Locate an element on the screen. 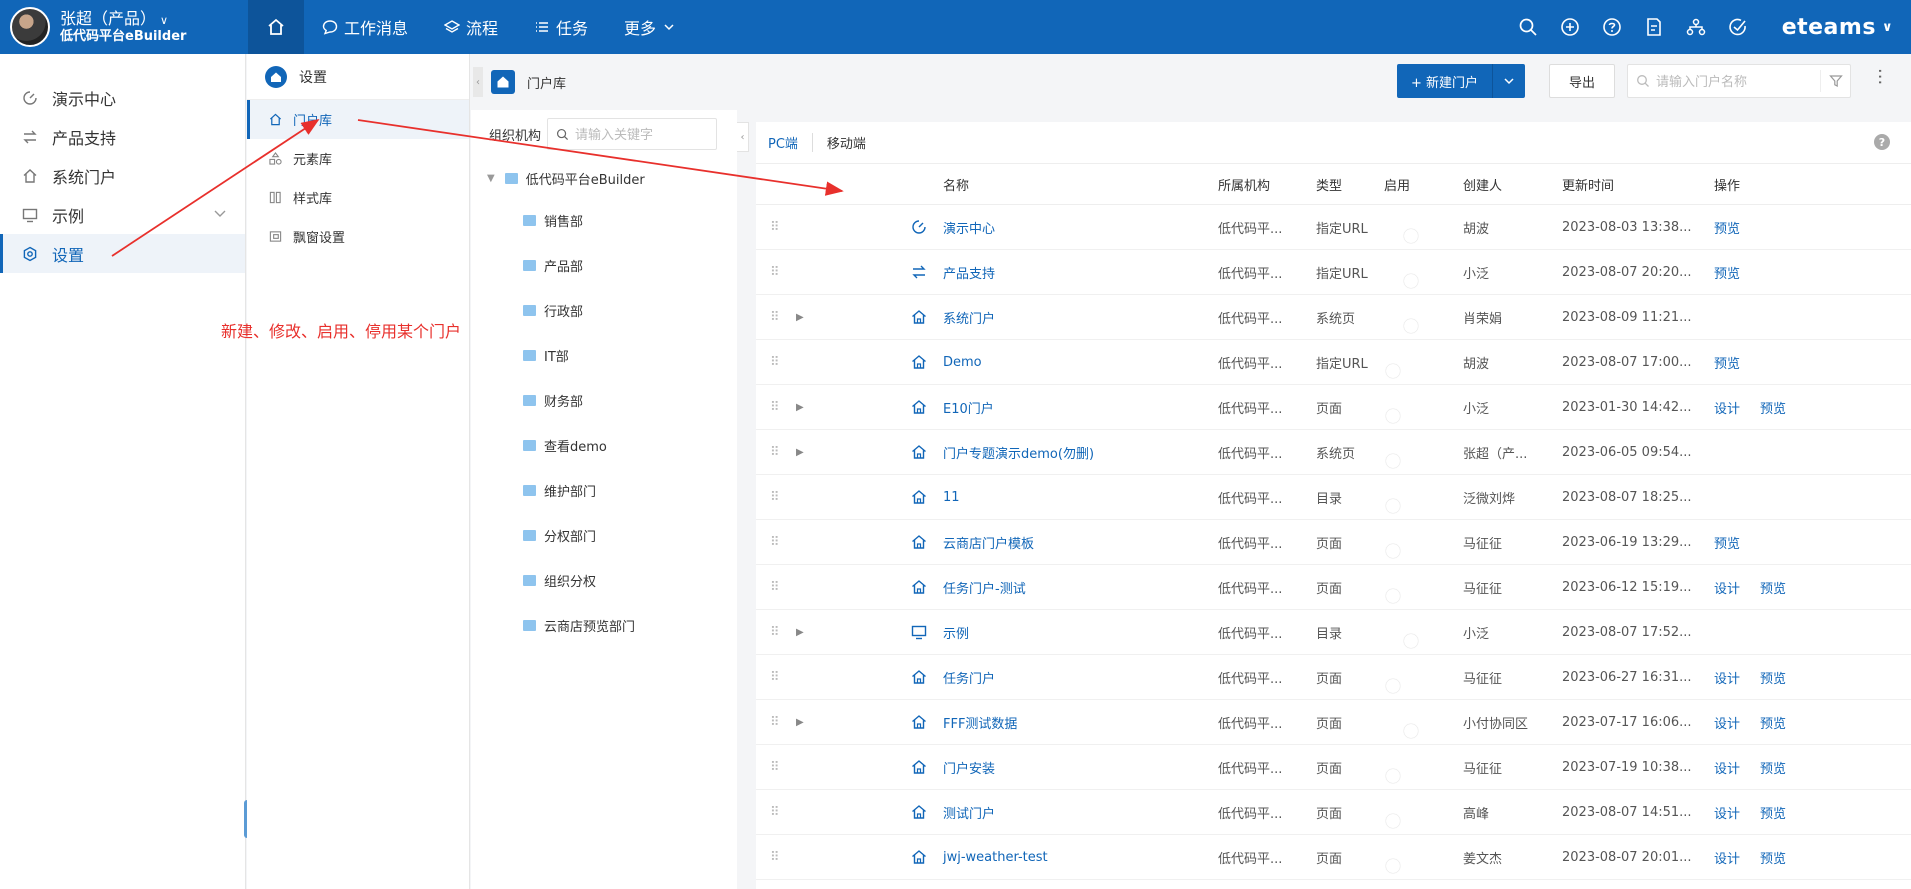 The image size is (1911, 889). tree-root-node: ▼ 低代码平台eBuilder is located at coordinates (604, 178).